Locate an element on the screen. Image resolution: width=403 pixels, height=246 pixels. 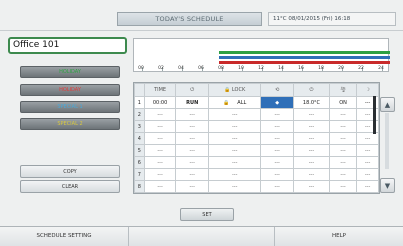
table-row: 4 --- --- --- --- --- --- --- is located at coordinates (256, 138).